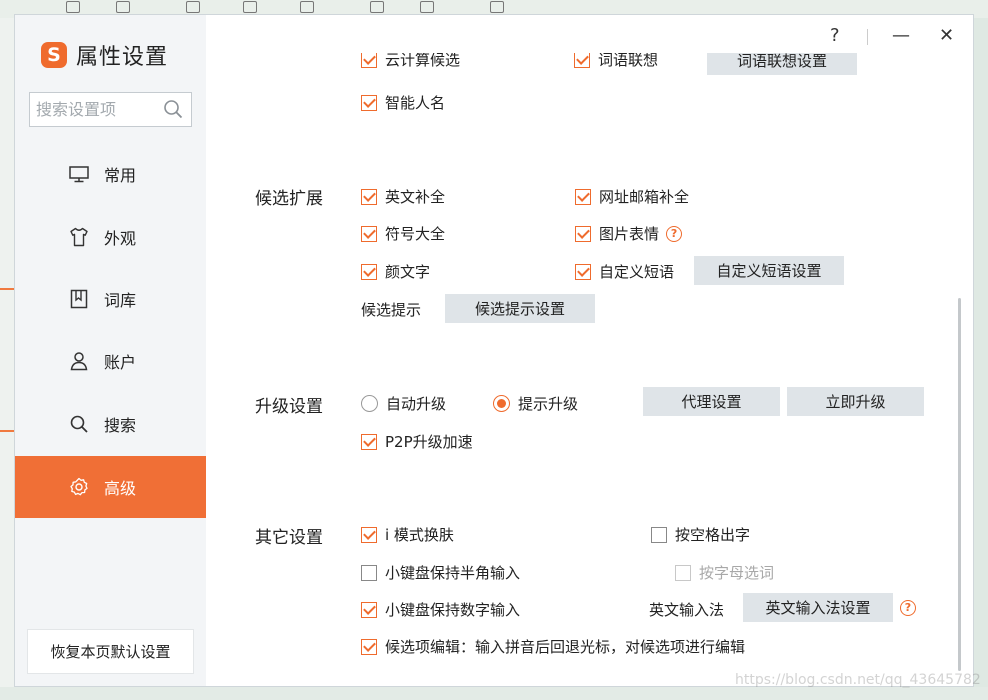  I want to click on dialog-title: 属性设置, so click(122, 57).